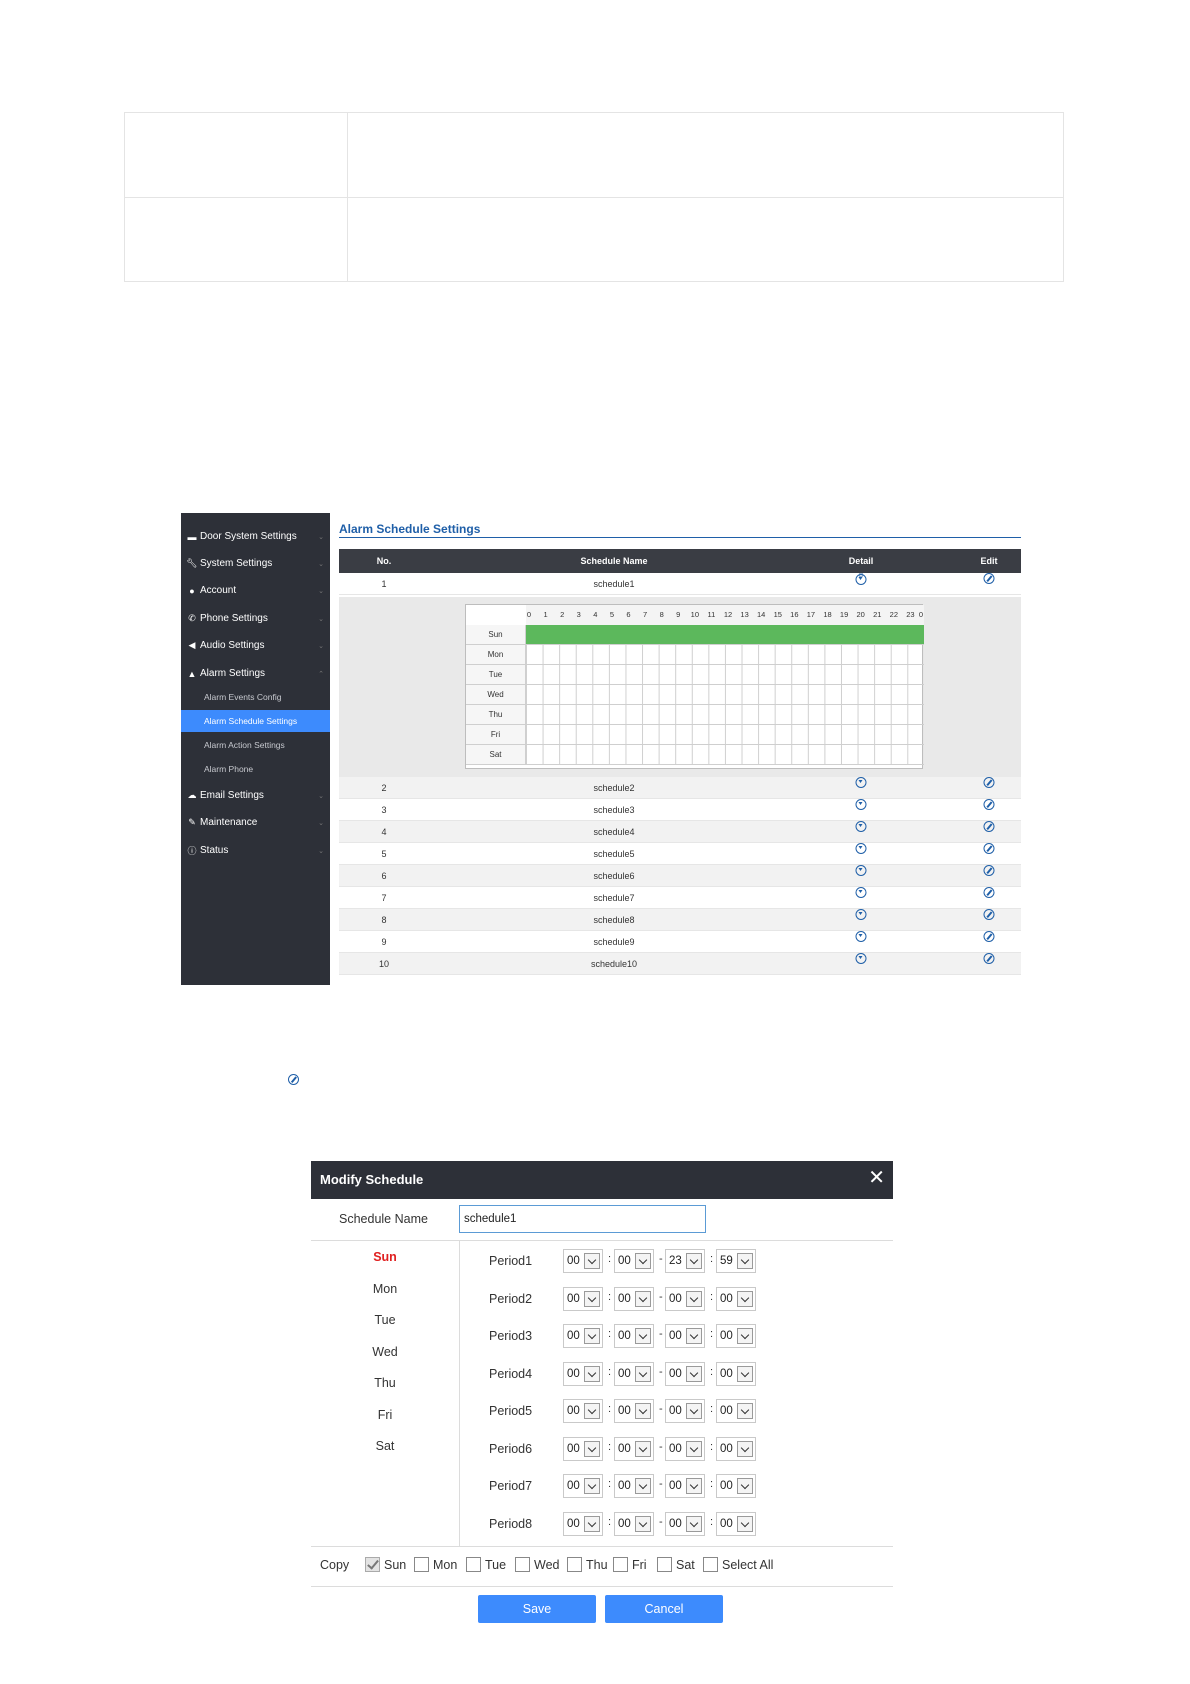 Image resolution: width=1190 pixels, height=1684 pixels. What do you see at coordinates (255, 822) in the screenshot?
I see `sidebar-item-maintenance: ✎ Maintenance ⌄` at bounding box center [255, 822].